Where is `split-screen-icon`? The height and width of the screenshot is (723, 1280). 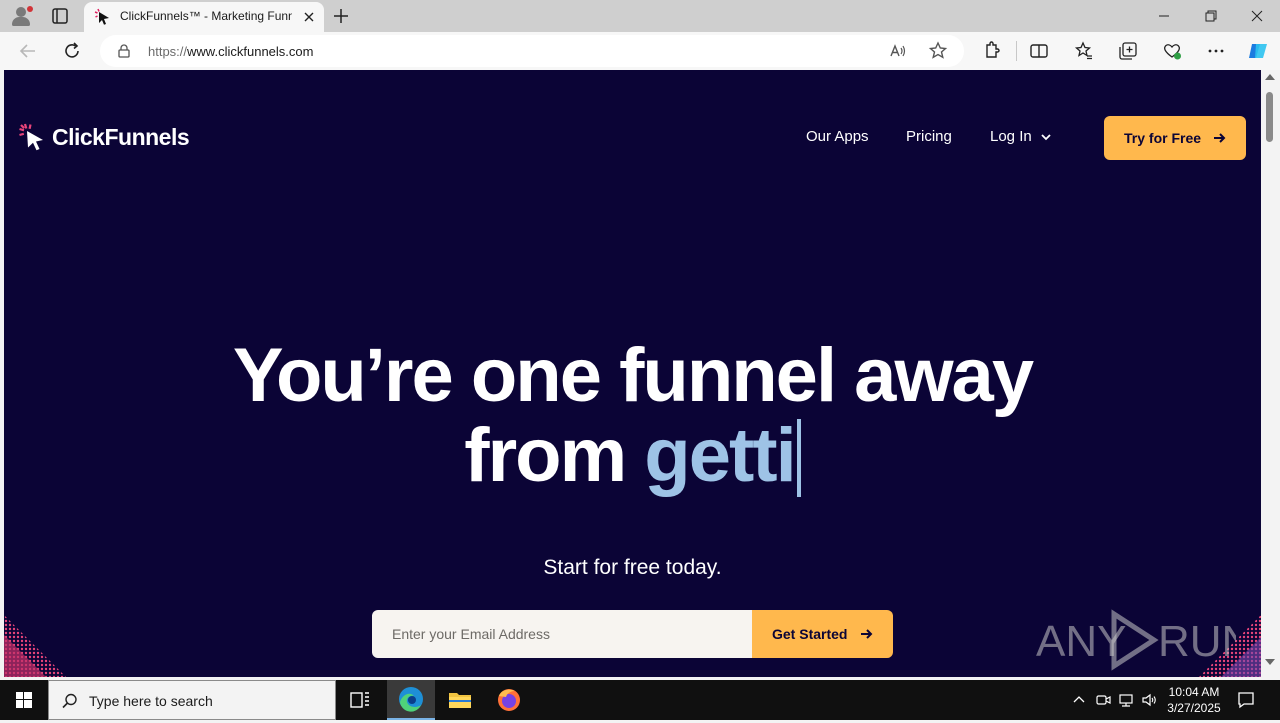 split-screen-icon is located at coordinates (1039, 51).